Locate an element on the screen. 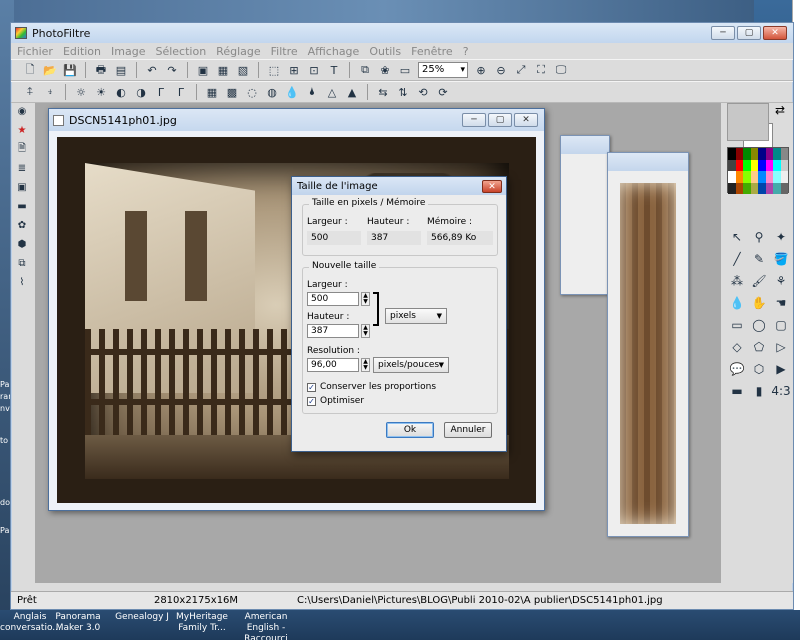 The image size is (800, 640). stamp-icon: ⚘ is located at coordinates (781, 281).